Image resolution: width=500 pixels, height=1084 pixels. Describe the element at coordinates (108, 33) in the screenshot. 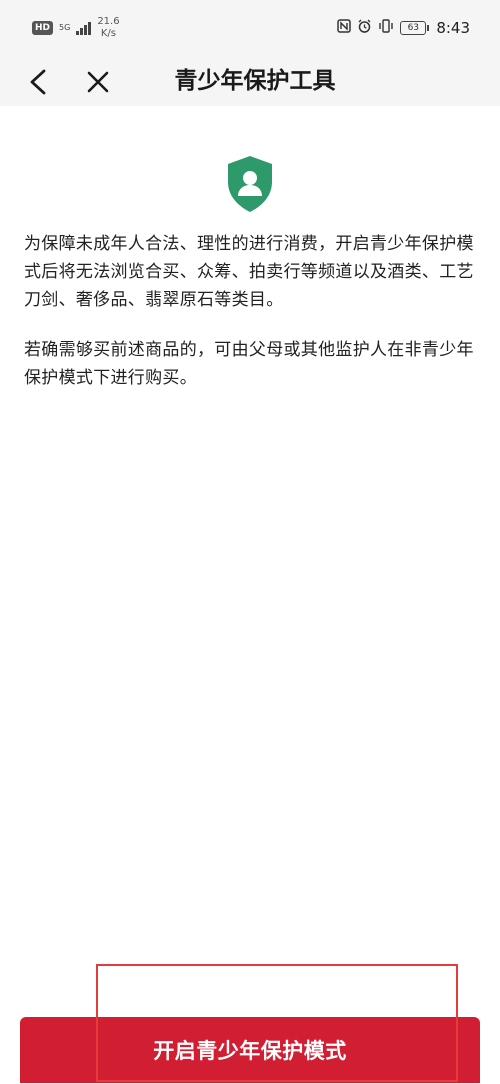

I see `speed-unit: K/s` at that location.